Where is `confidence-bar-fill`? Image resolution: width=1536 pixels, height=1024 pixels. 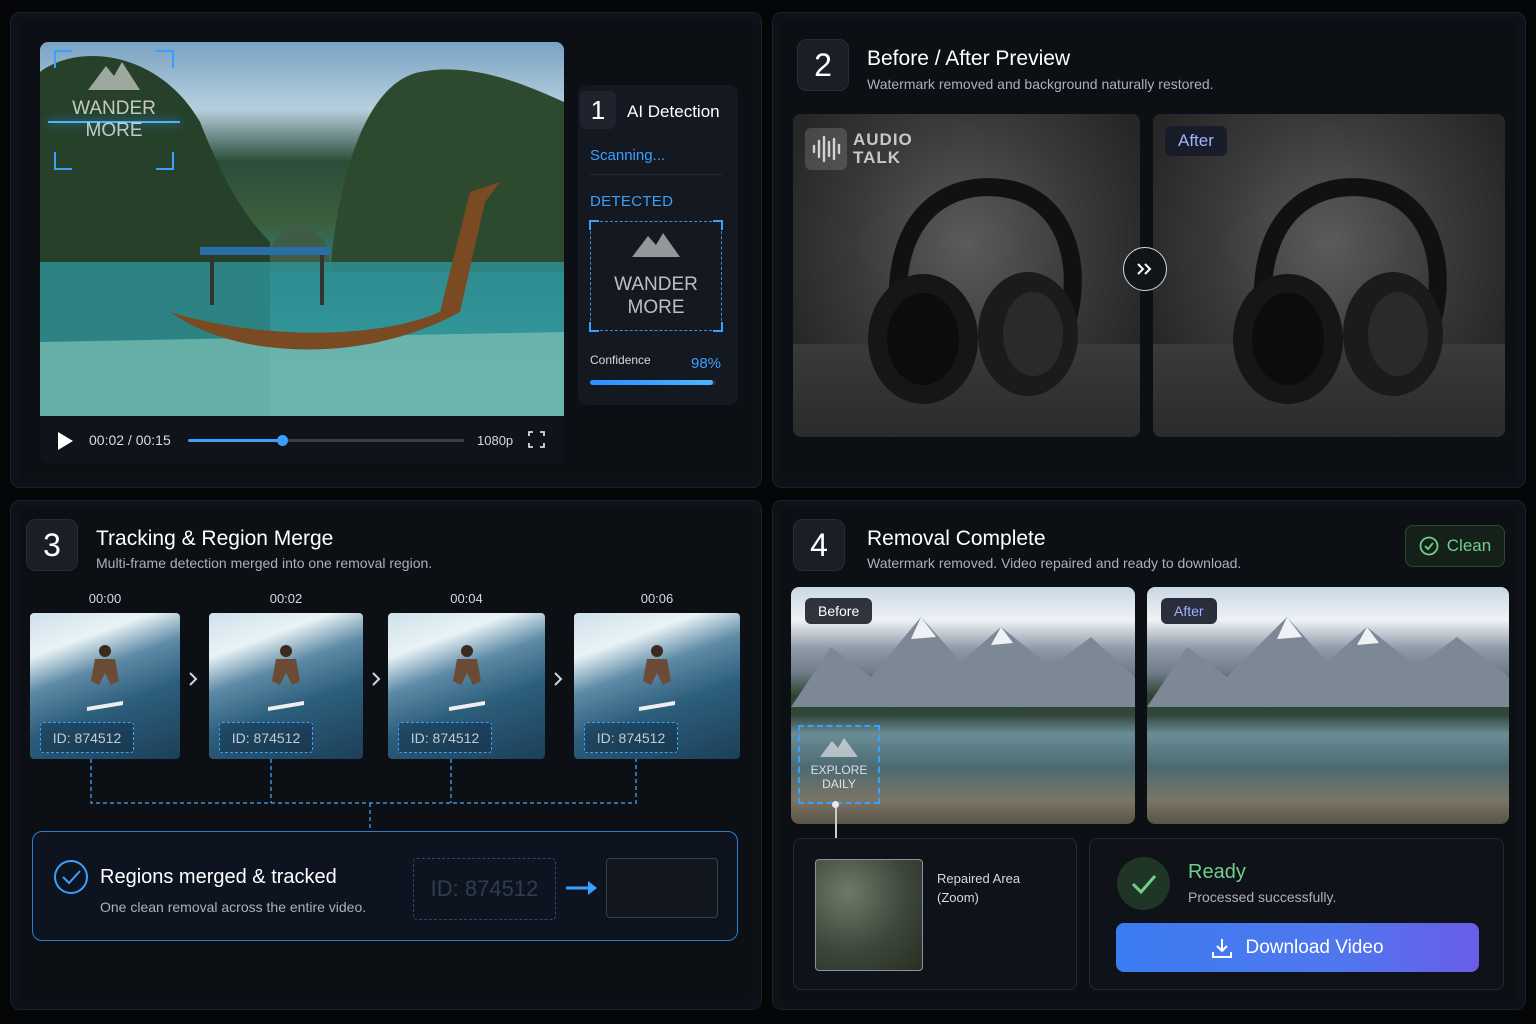
confidence-bar-fill is located at coordinates (652, 382).